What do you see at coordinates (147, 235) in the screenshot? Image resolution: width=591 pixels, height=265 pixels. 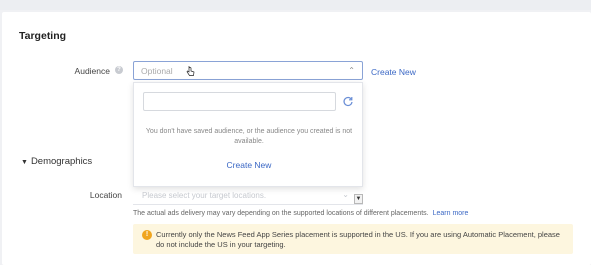 I see `warning-icon: !` at bounding box center [147, 235].